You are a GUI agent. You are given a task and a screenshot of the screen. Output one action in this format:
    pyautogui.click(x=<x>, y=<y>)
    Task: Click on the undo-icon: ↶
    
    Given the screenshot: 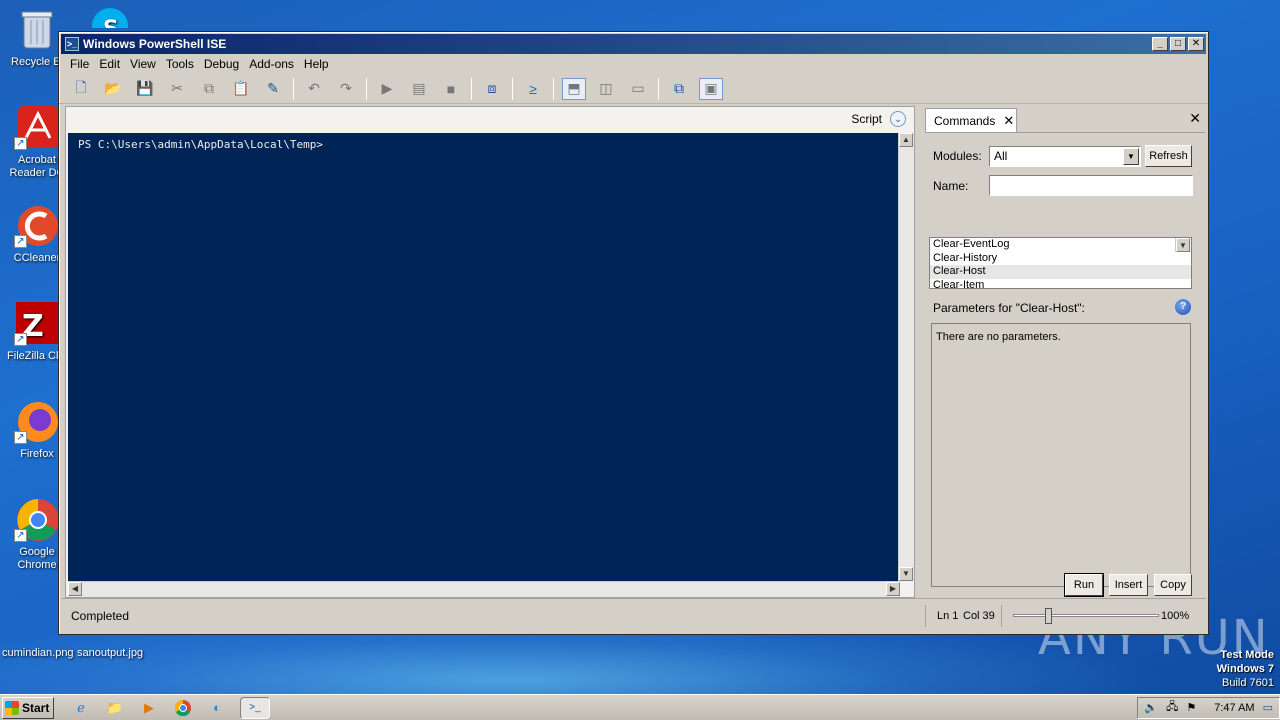 What is the action you would take?
    pyautogui.click(x=314, y=89)
    